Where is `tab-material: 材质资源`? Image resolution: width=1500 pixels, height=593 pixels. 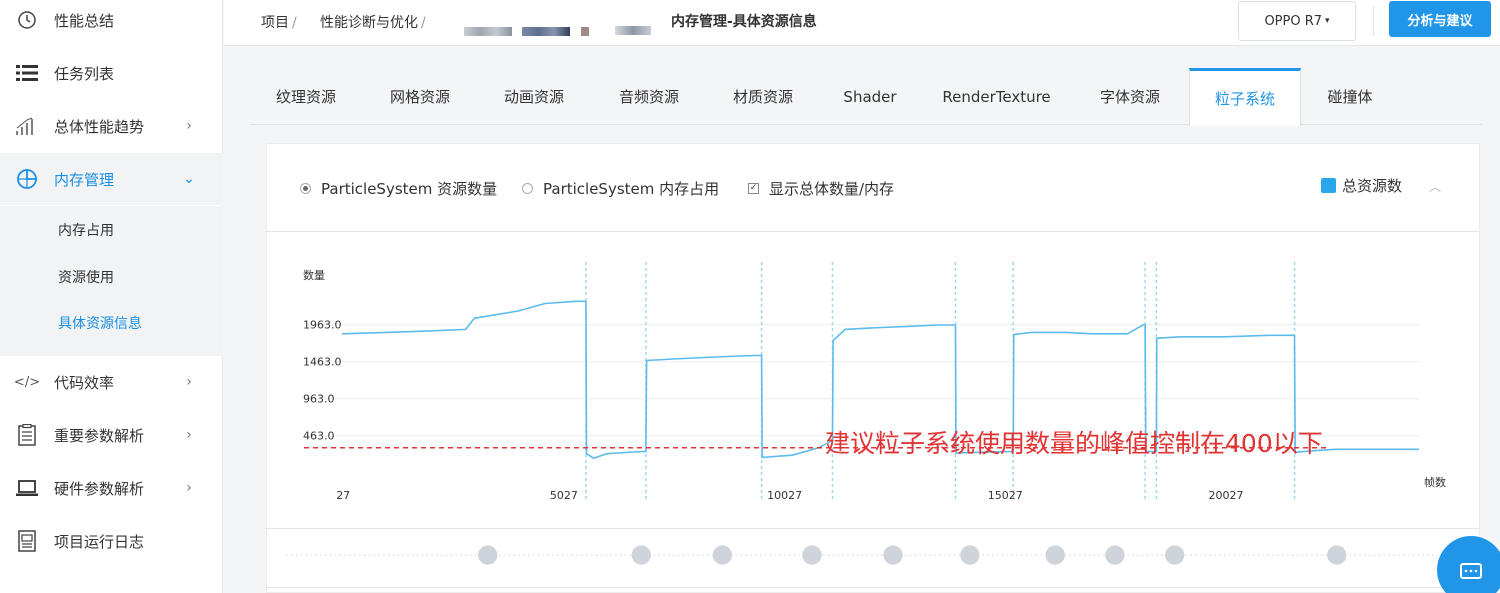 tab-material: 材质资源 is located at coordinates (763, 96).